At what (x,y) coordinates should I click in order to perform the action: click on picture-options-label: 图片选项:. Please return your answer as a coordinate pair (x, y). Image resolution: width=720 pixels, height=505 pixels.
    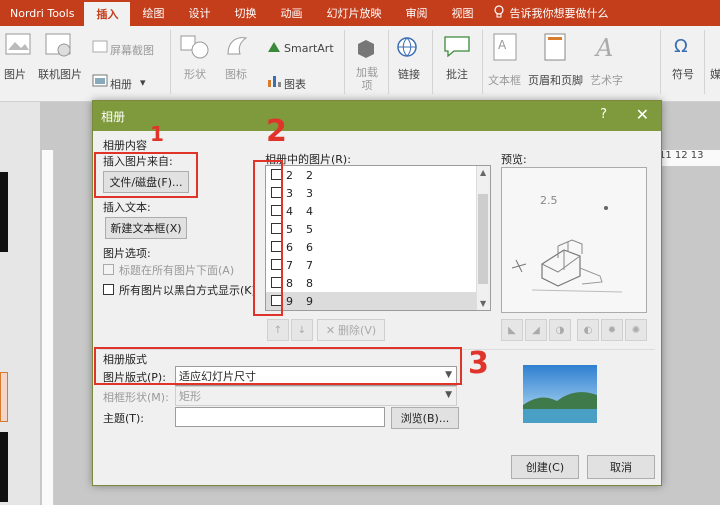
    Looking at the image, I should click on (127, 253).